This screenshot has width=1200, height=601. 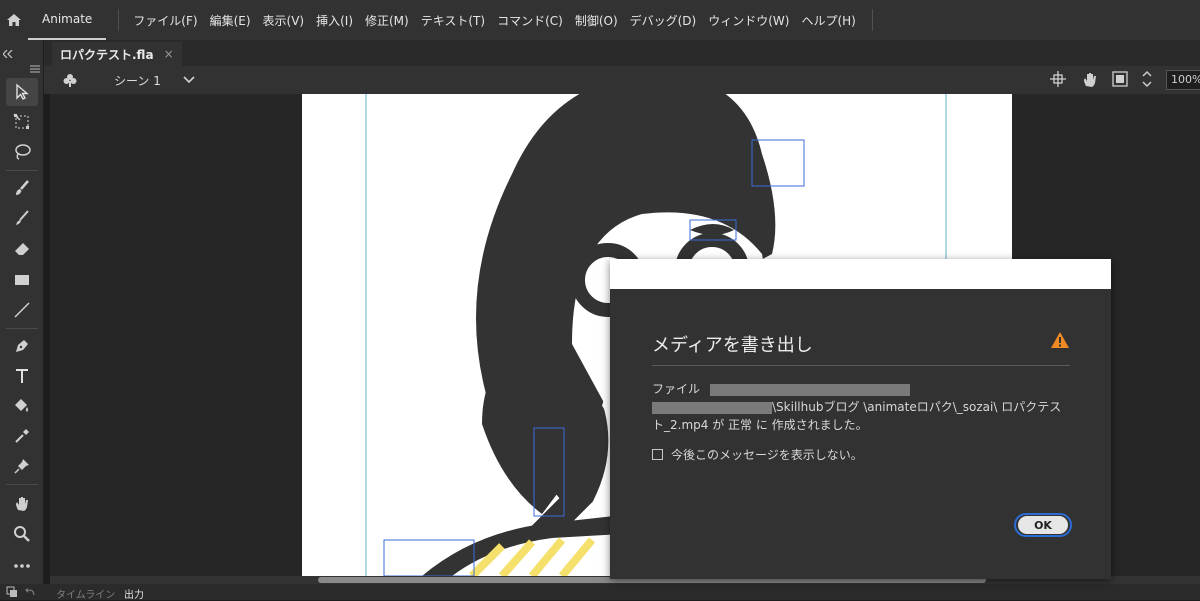 I want to click on rectangle-tool-icon, so click(x=22, y=280).